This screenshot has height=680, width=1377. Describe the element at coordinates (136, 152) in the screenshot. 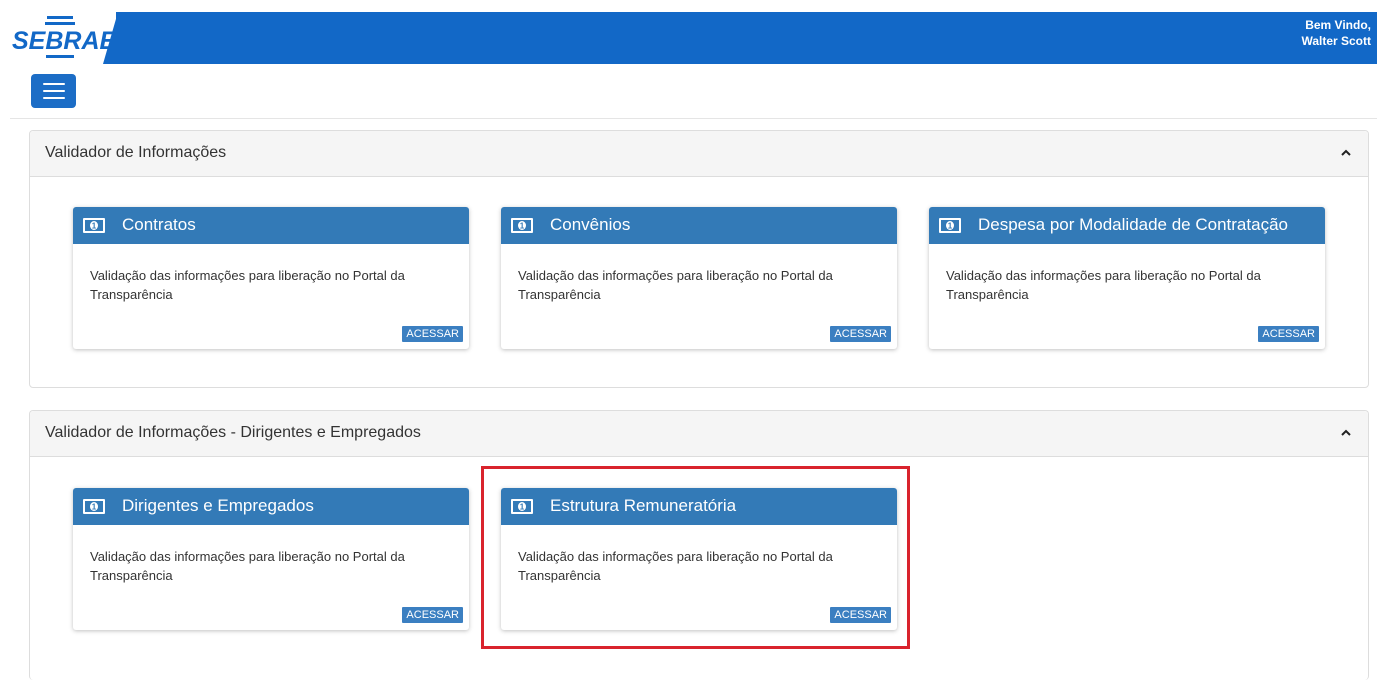

I see `panel-title: Validador de Informações` at that location.